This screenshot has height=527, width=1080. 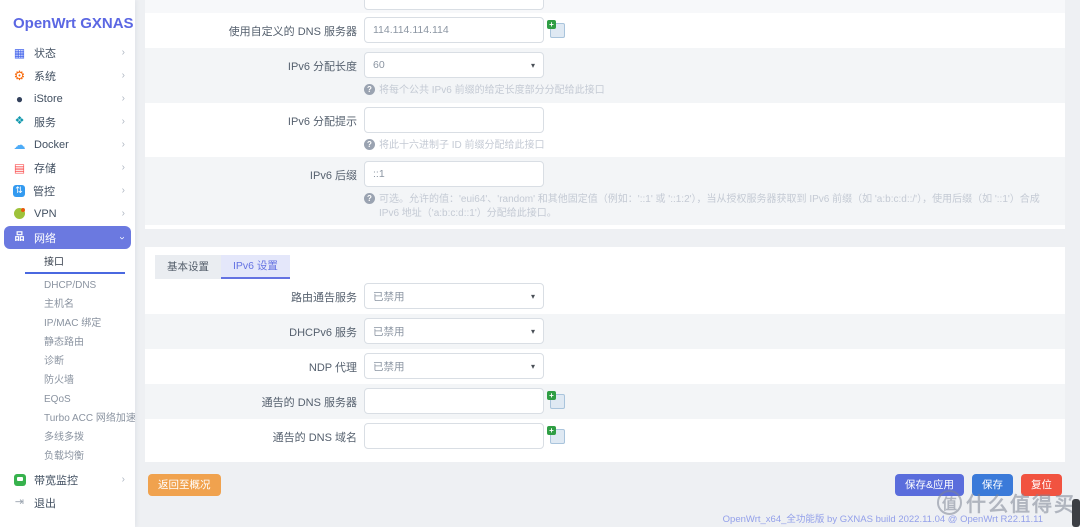 I want to click on field-help: ? 将此十六进制子 ID 前缀分配给此接口, so click(x=454, y=145).